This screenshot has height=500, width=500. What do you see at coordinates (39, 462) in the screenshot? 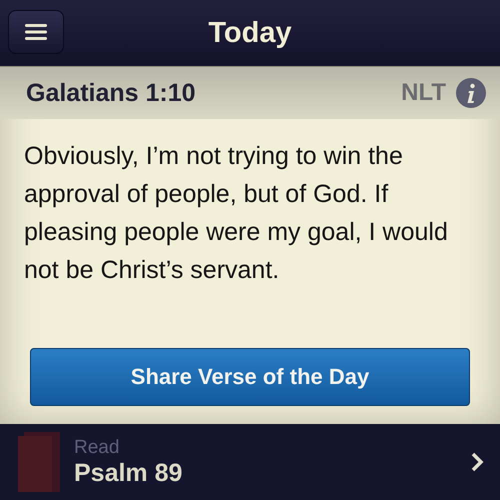
I see `book-icon` at bounding box center [39, 462].